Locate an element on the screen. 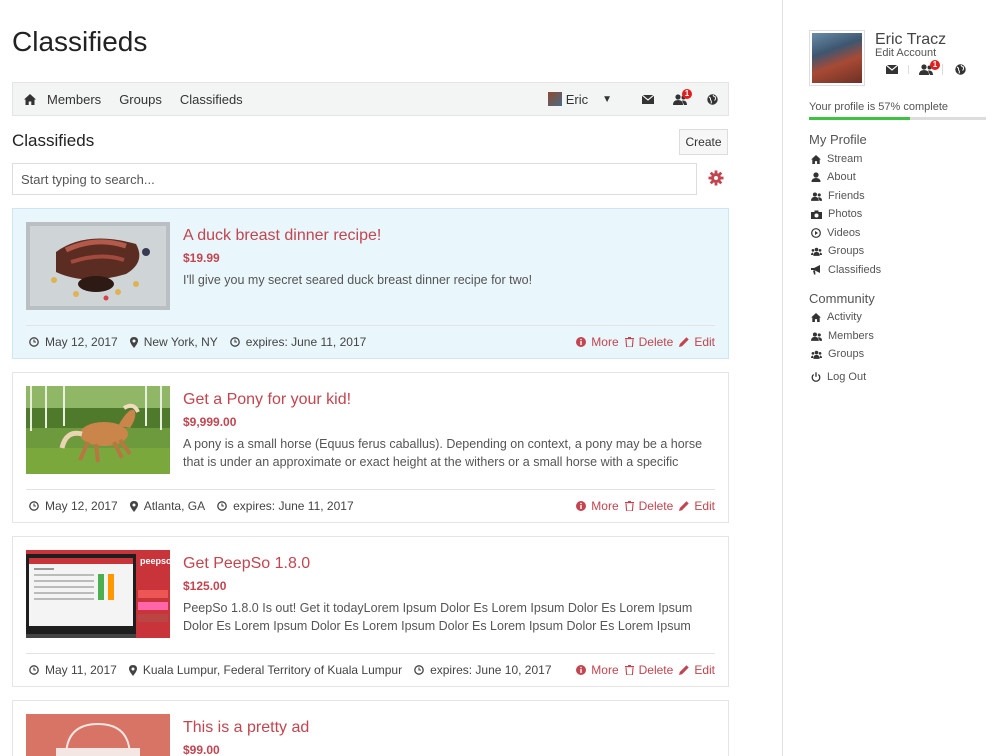  user-icon is located at coordinates (816, 177).